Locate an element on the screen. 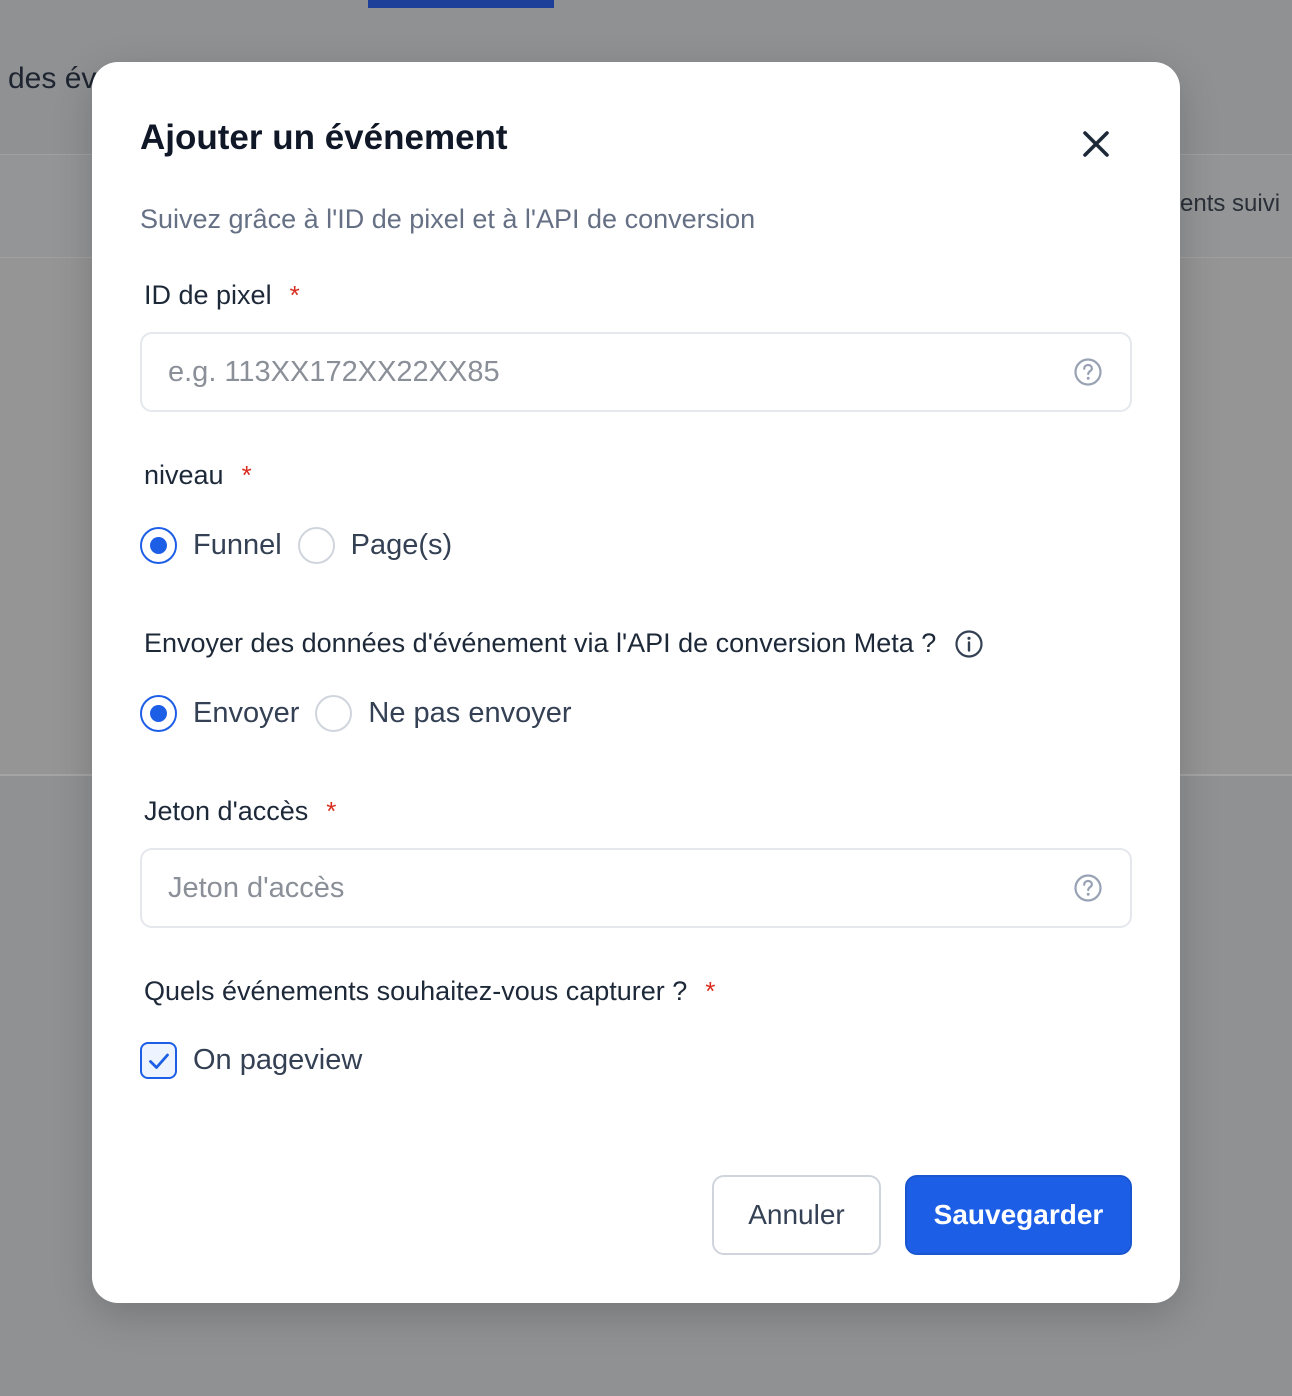 The height and width of the screenshot is (1396, 1292). pixel-id-label-text: ID de pixel is located at coordinates (208, 295).